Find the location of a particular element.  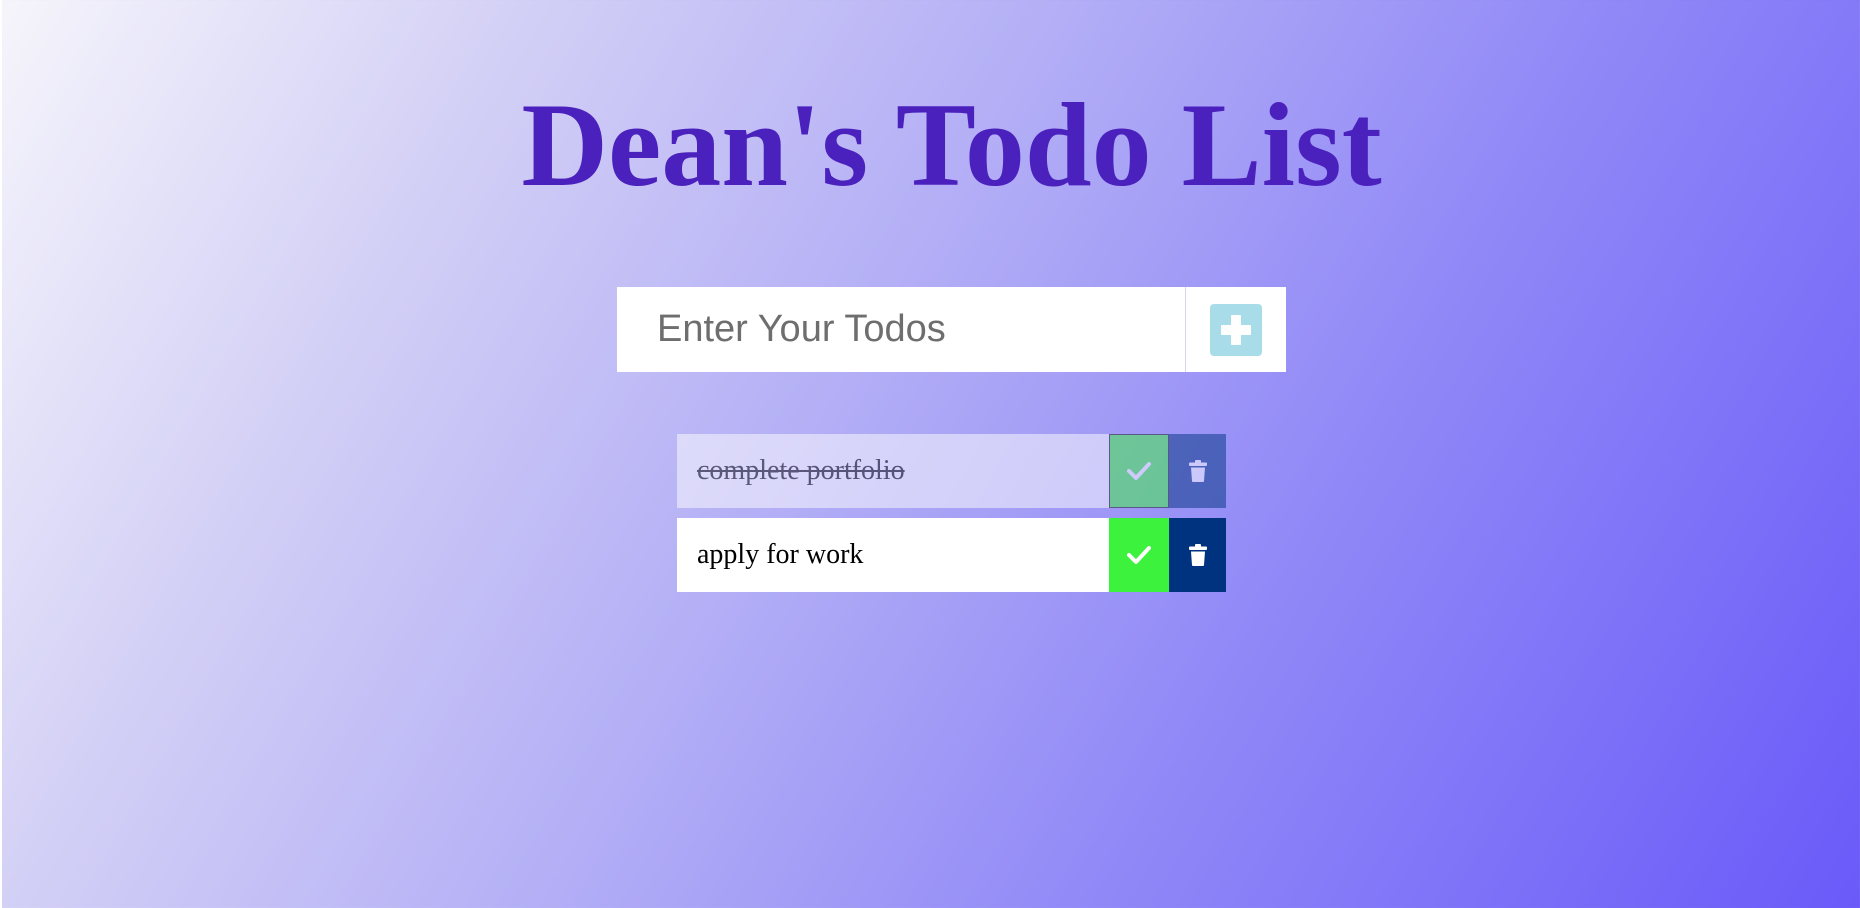

todo-list: complete portfolio apply for work is located at coordinates (951, 518).